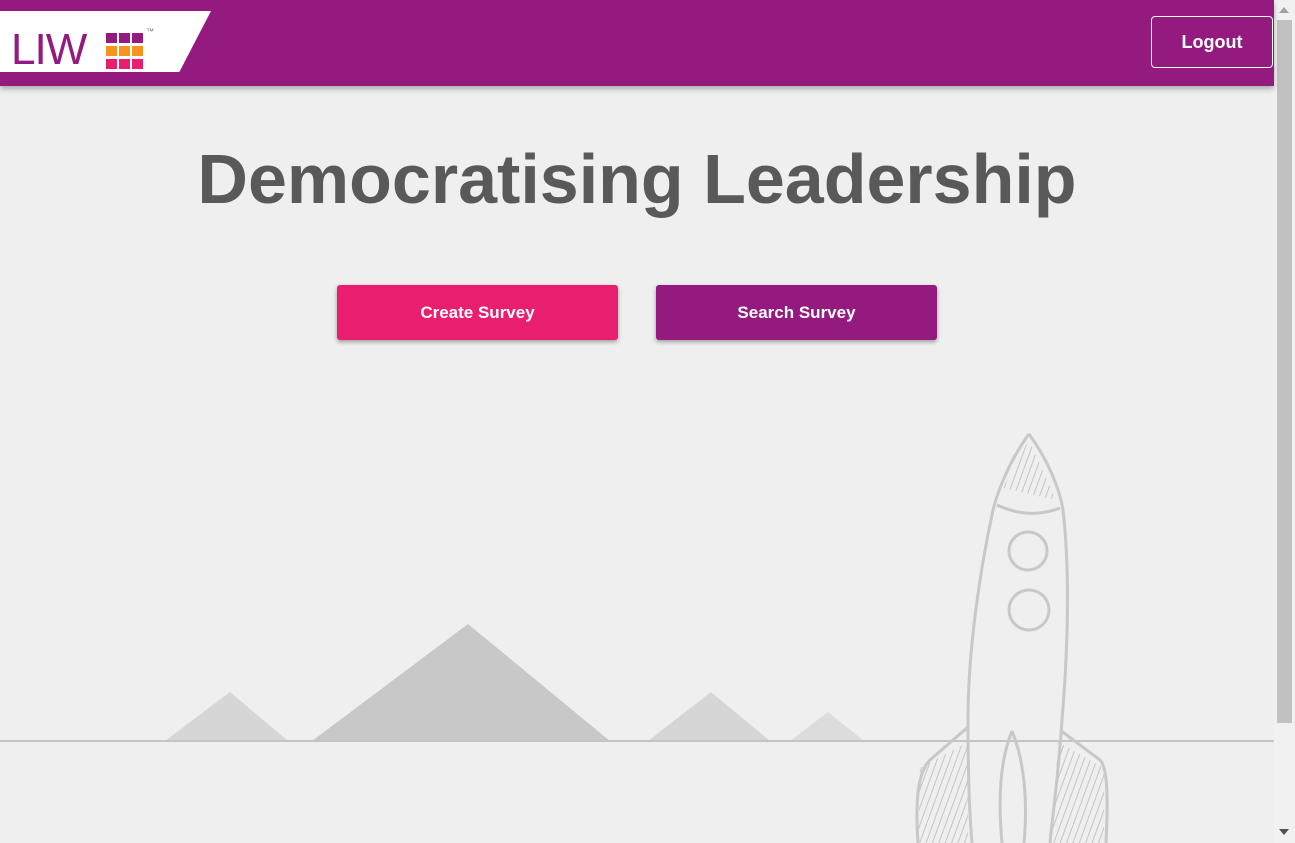 The width and height of the screenshot is (1295, 843). What do you see at coordinates (126, 52) in the screenshot?
I see `logo-grid-icon` at bounding box center [126, 52].